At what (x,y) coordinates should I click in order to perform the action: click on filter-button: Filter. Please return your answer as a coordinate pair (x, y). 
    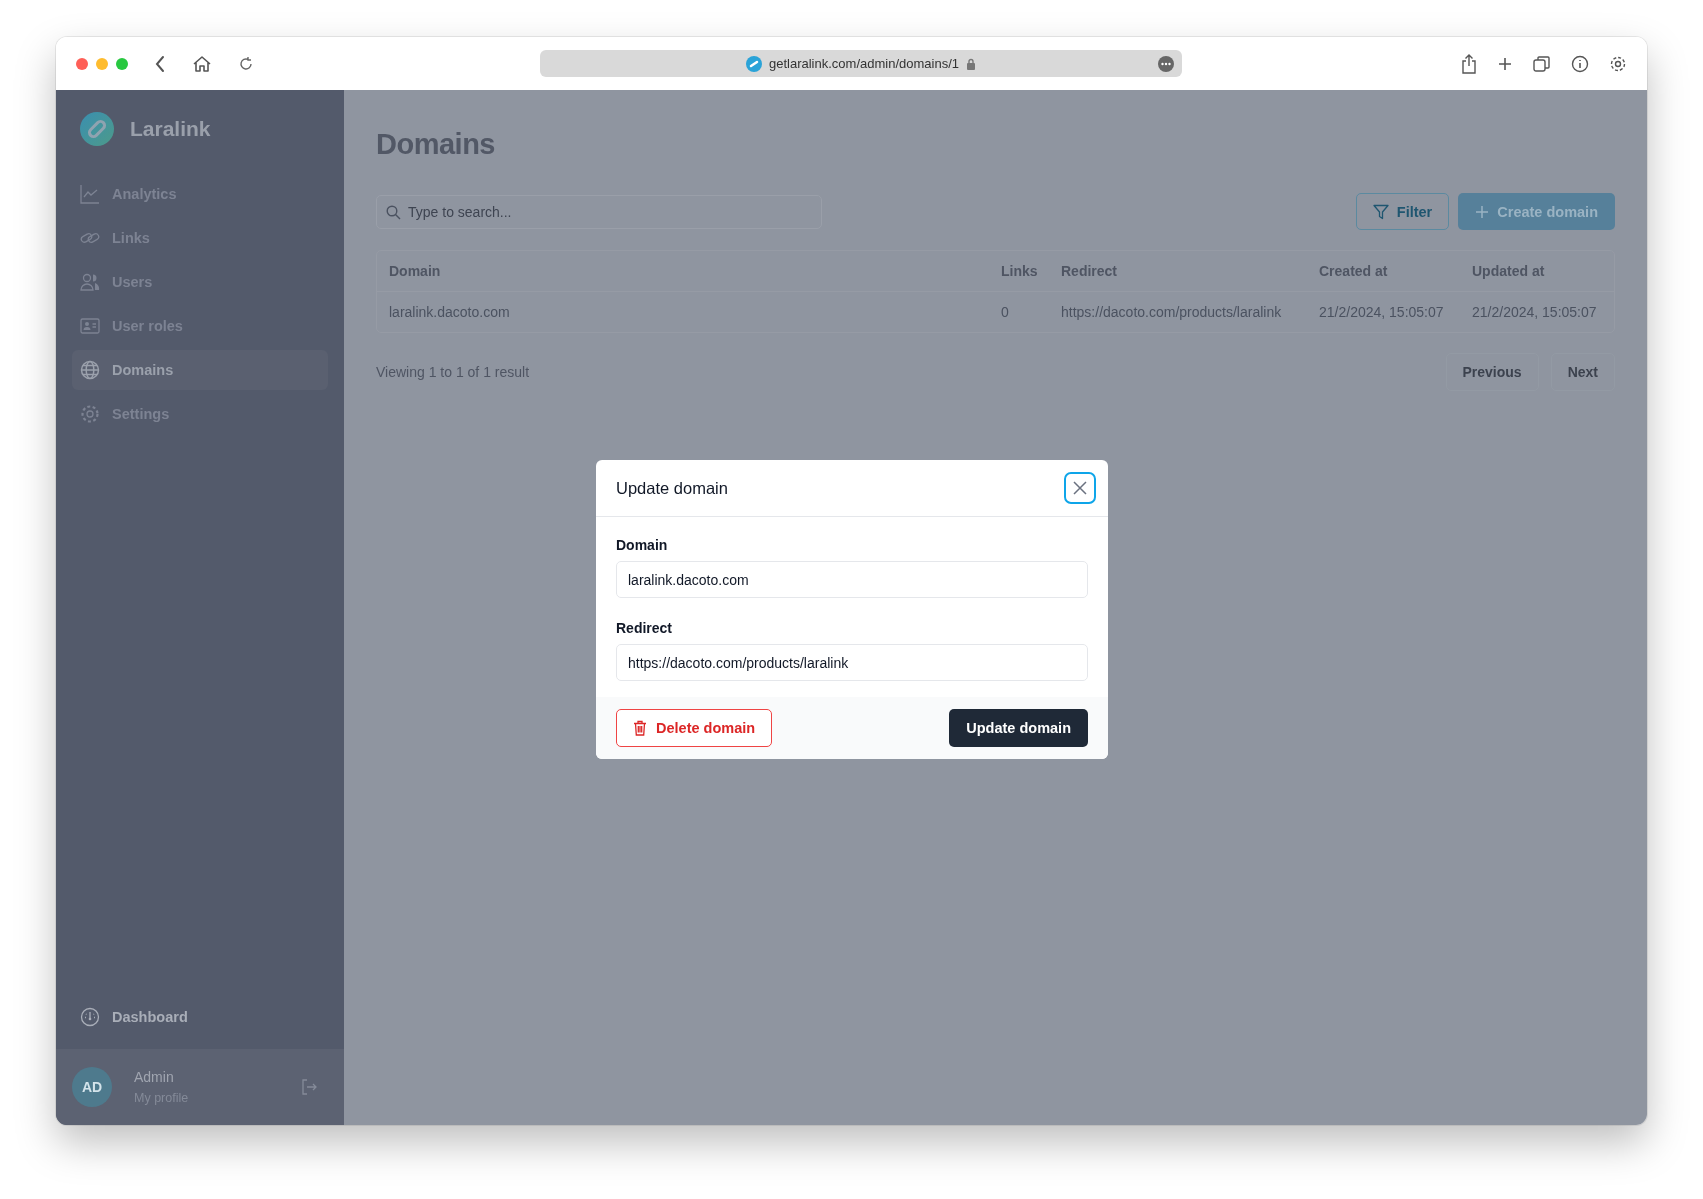
    Looking at the image, I should click on (1402, 211).